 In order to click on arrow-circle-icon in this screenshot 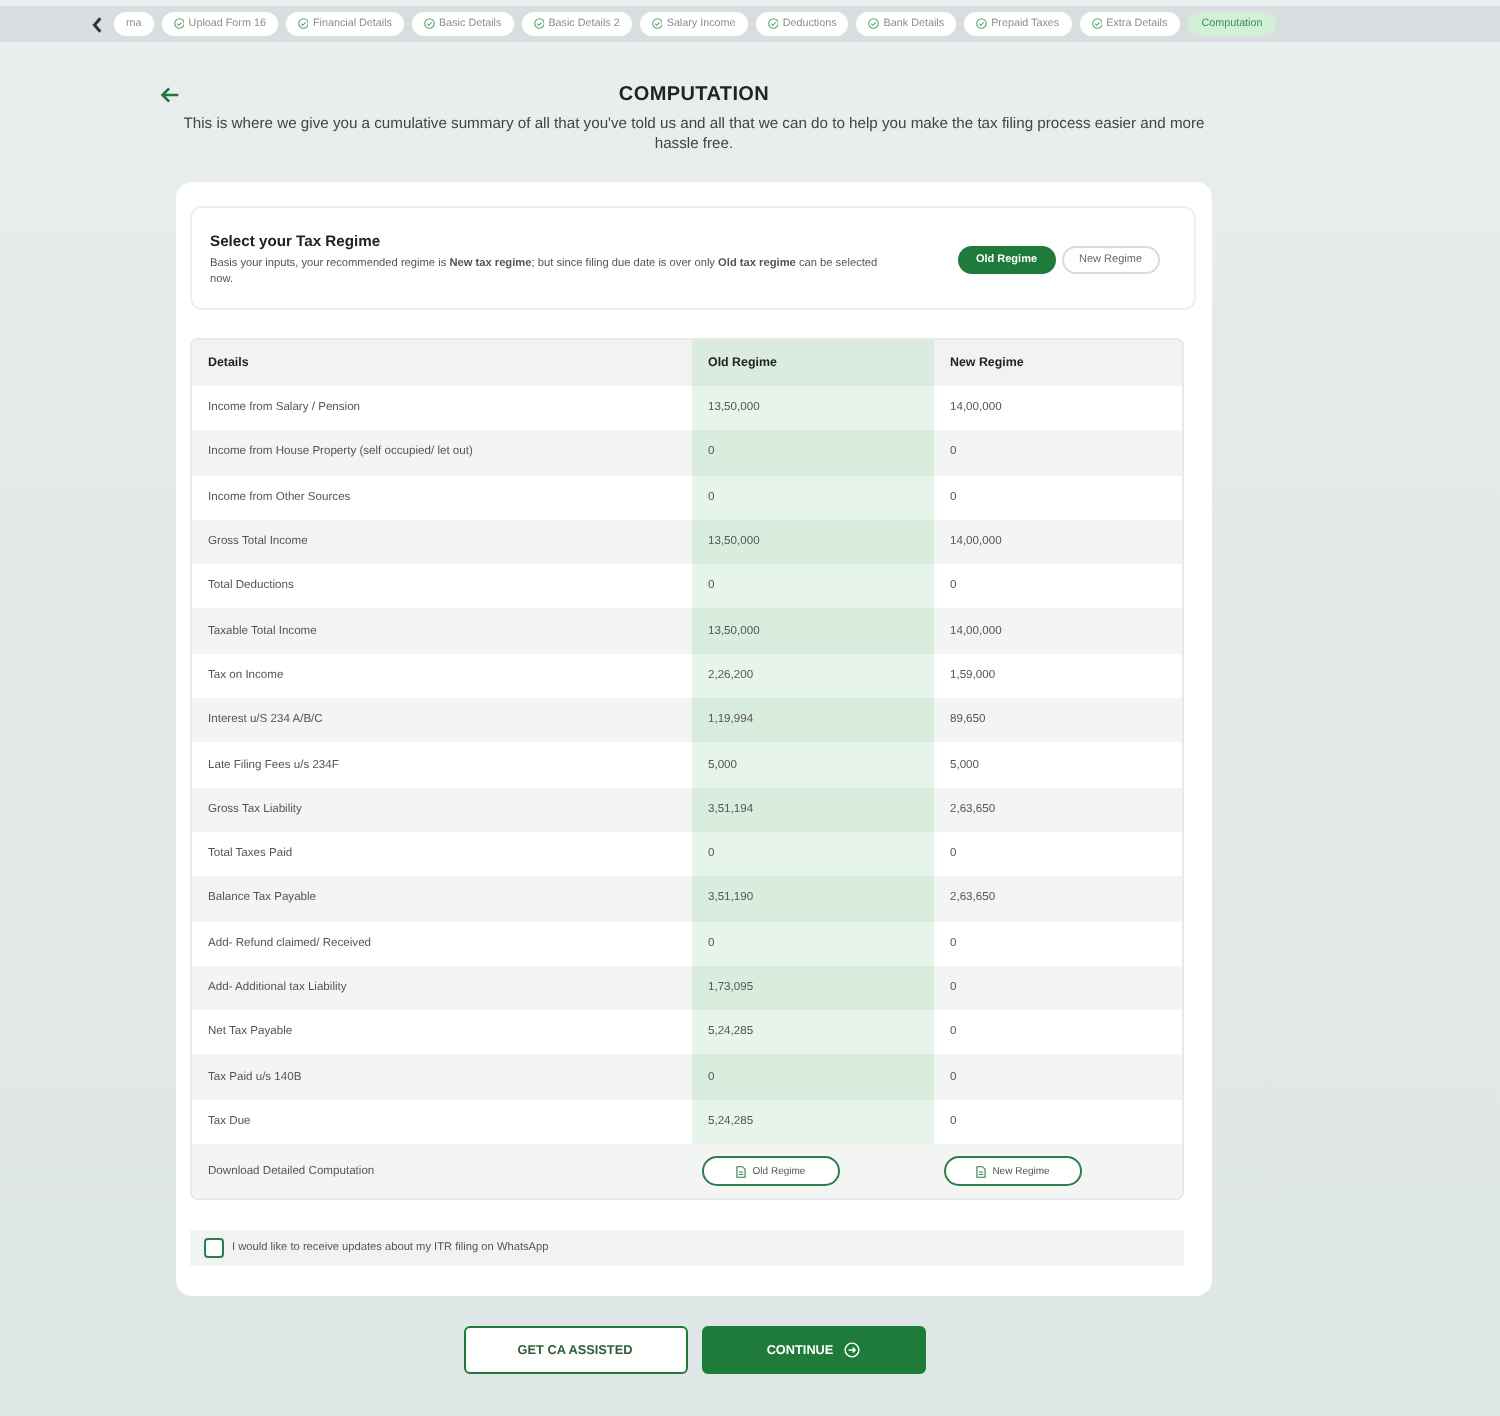, I will do `click(851, 1350)`.